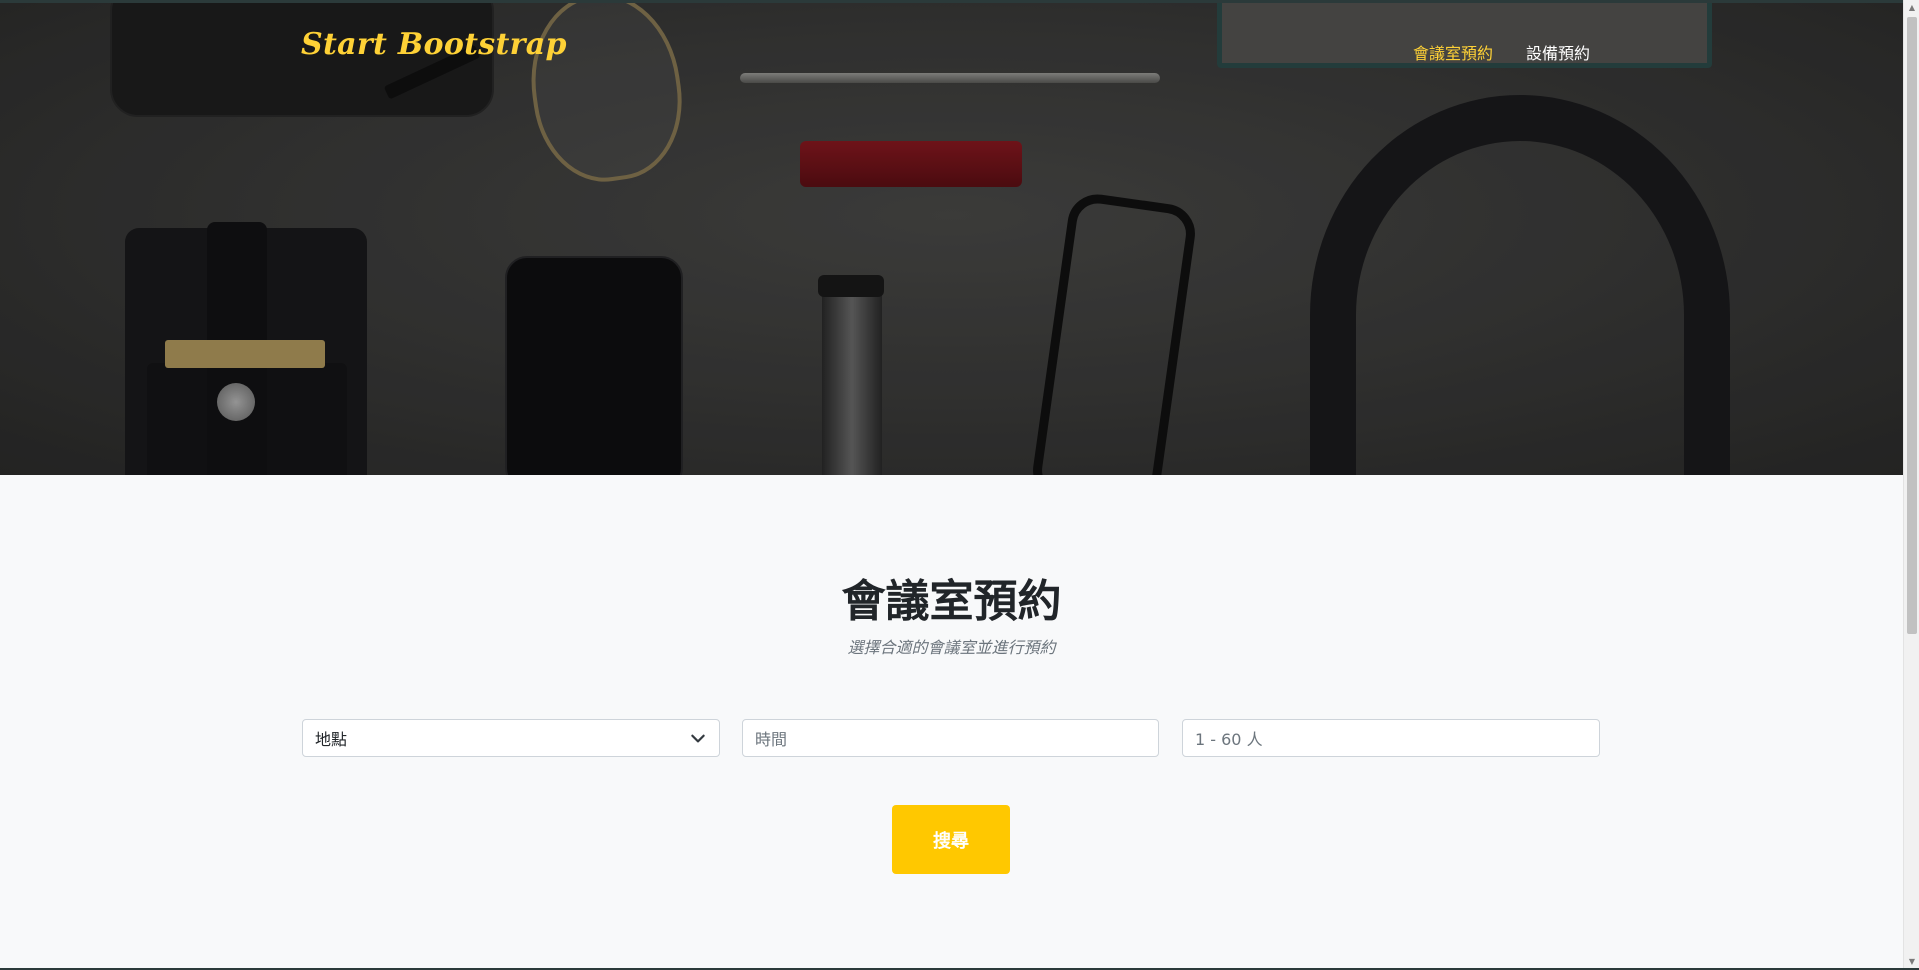  What do you see at coordinates (951, 601) in the screenshot?
I see `page-title: 會議室預約` at bounding box center [951, 601].